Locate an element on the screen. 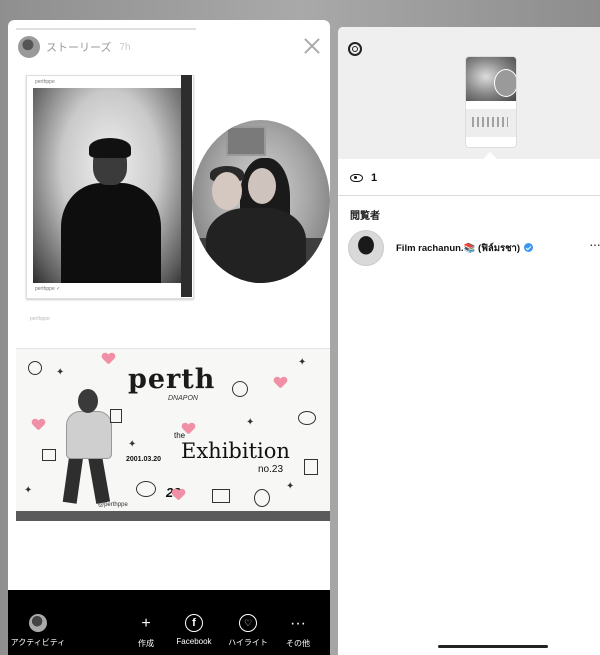  eye-icon is located at coordinates (356, 178).